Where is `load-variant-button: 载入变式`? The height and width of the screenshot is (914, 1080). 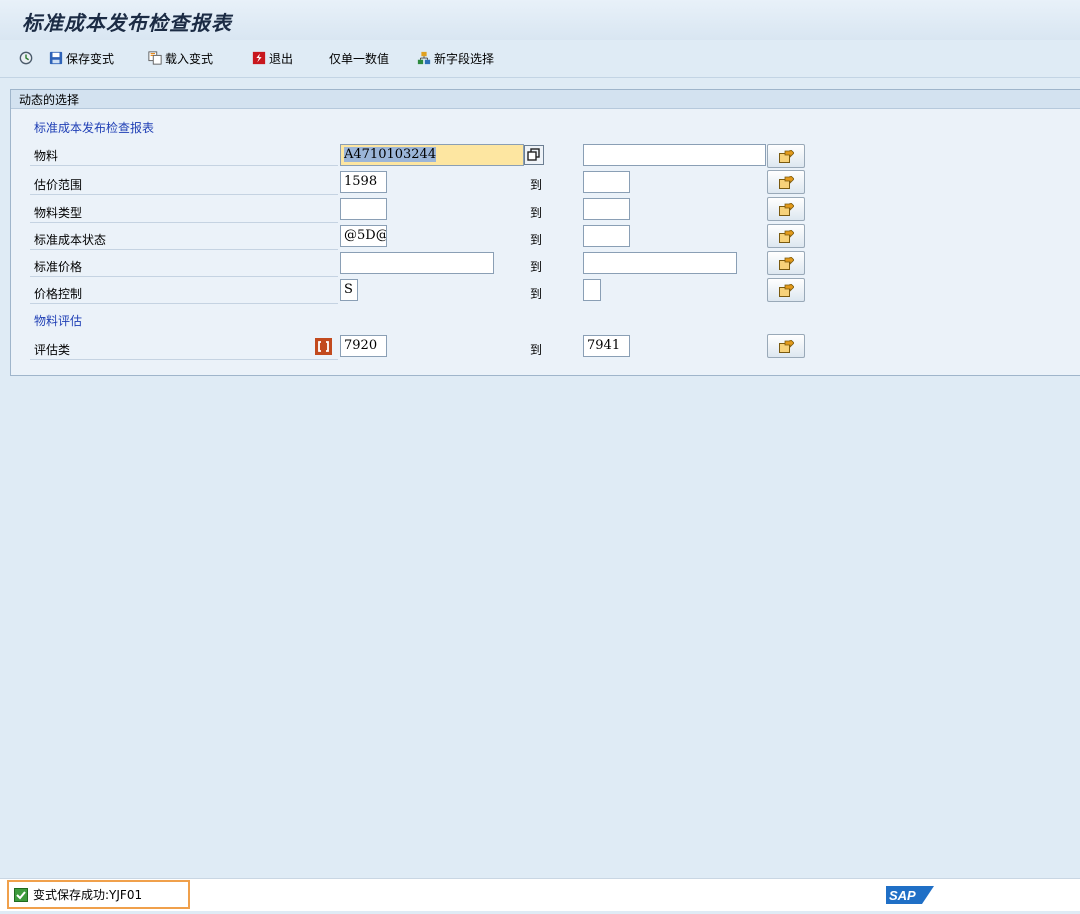
load-variant-button: 载入变式 is located at coordinates (180, 58).